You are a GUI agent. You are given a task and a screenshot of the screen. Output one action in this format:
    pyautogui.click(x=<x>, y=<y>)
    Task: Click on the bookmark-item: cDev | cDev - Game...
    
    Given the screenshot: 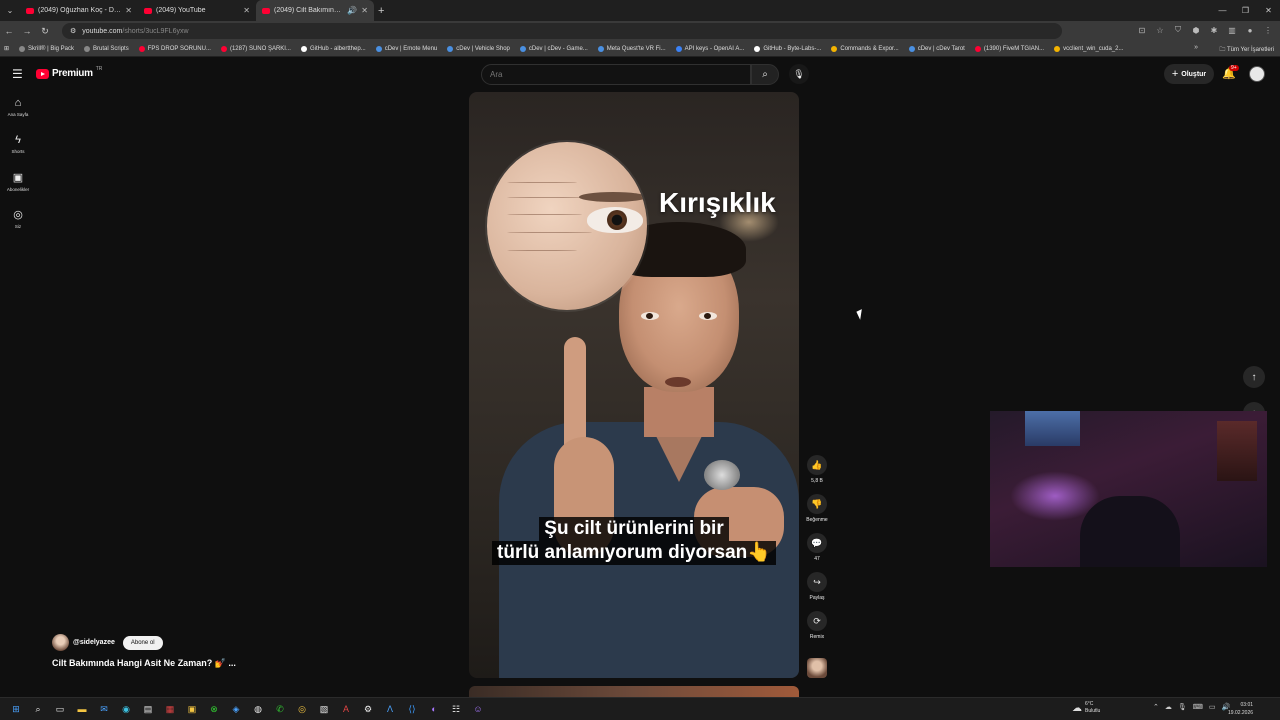 What is the action you would take?
    pyautogui.click(x=553, y=48)
    